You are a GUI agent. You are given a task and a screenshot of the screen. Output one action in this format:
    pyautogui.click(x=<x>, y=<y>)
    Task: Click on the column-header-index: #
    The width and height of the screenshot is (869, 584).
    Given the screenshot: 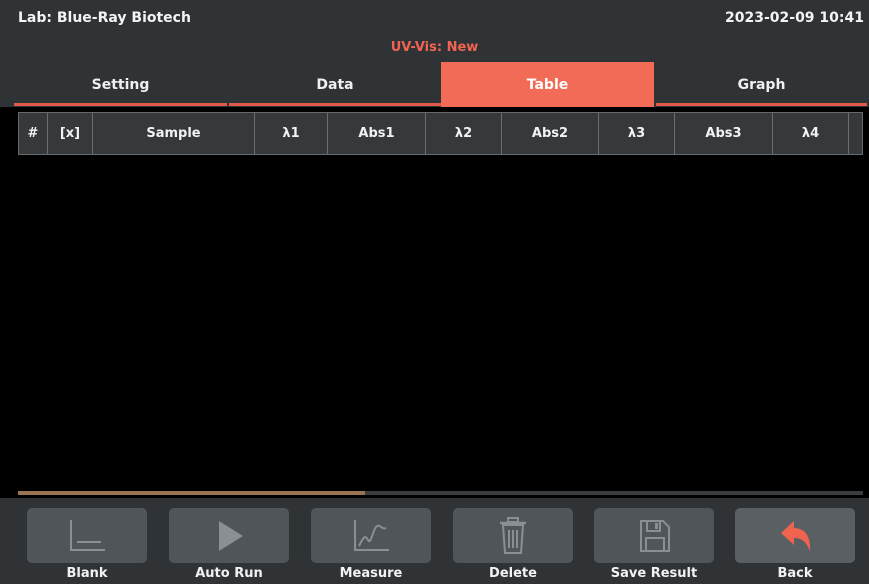 What is the action you would take?
    pyautogui.click(x=33, y=133)
    